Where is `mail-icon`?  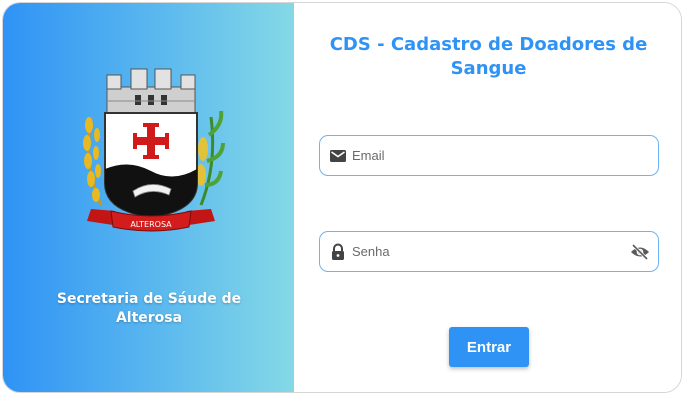
mail-icon is located at coordinates (338, 156).